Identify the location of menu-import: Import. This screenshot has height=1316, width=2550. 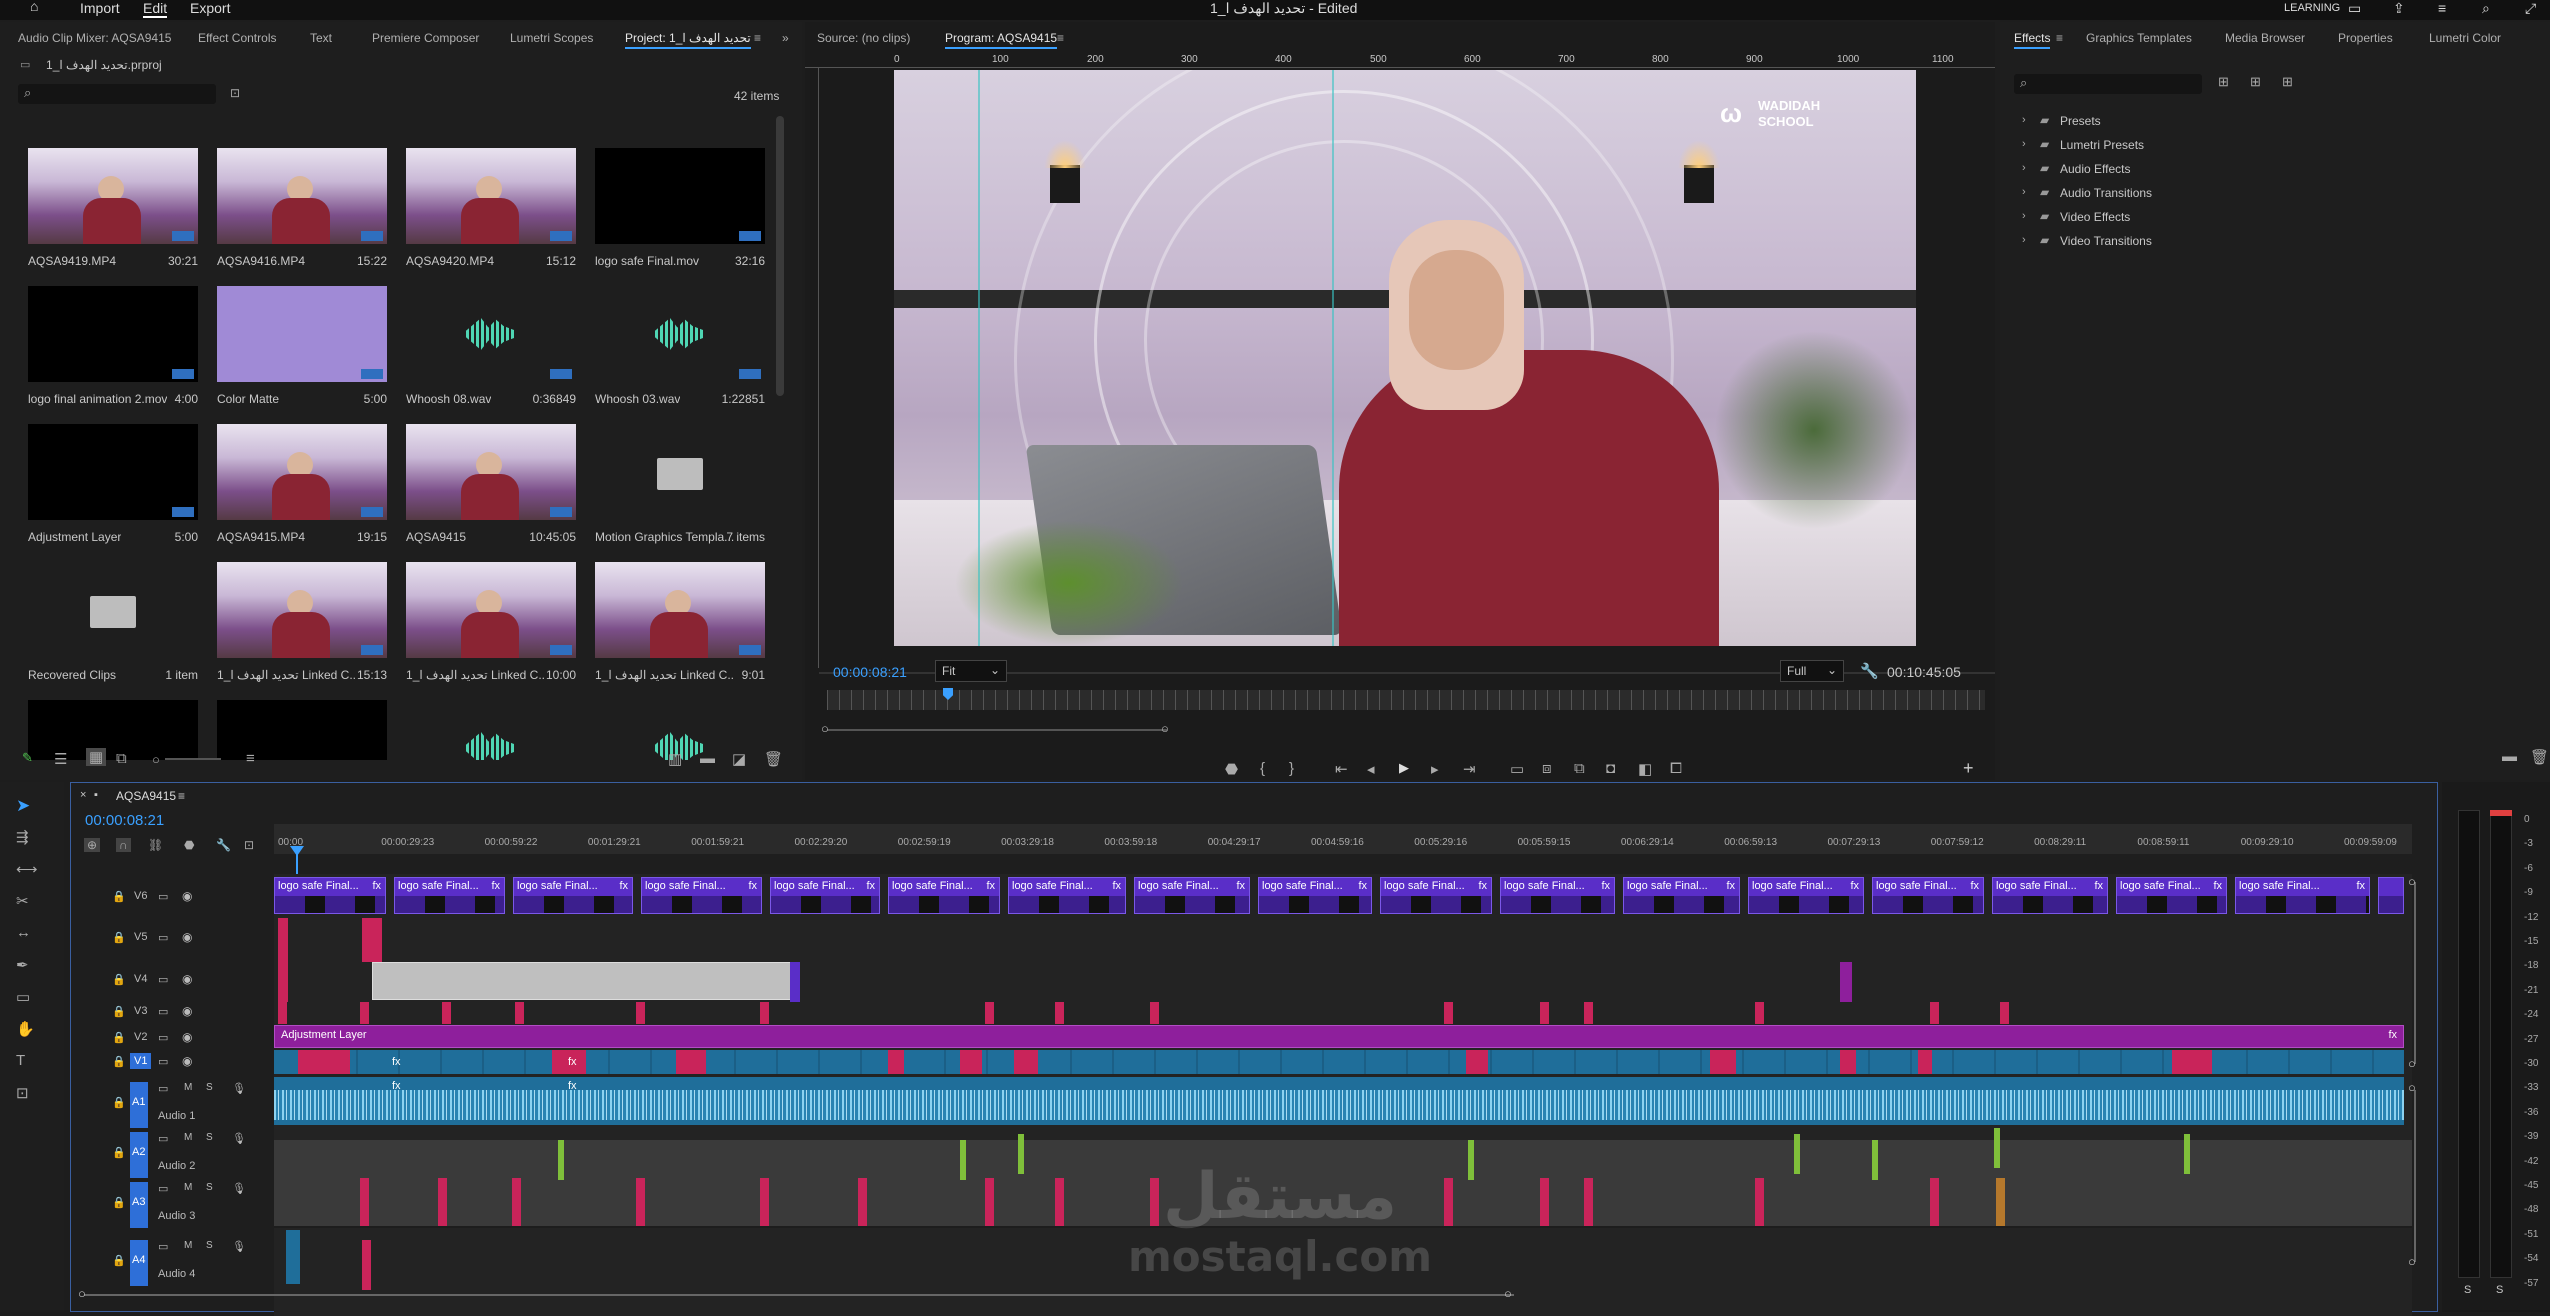
(100, 8).